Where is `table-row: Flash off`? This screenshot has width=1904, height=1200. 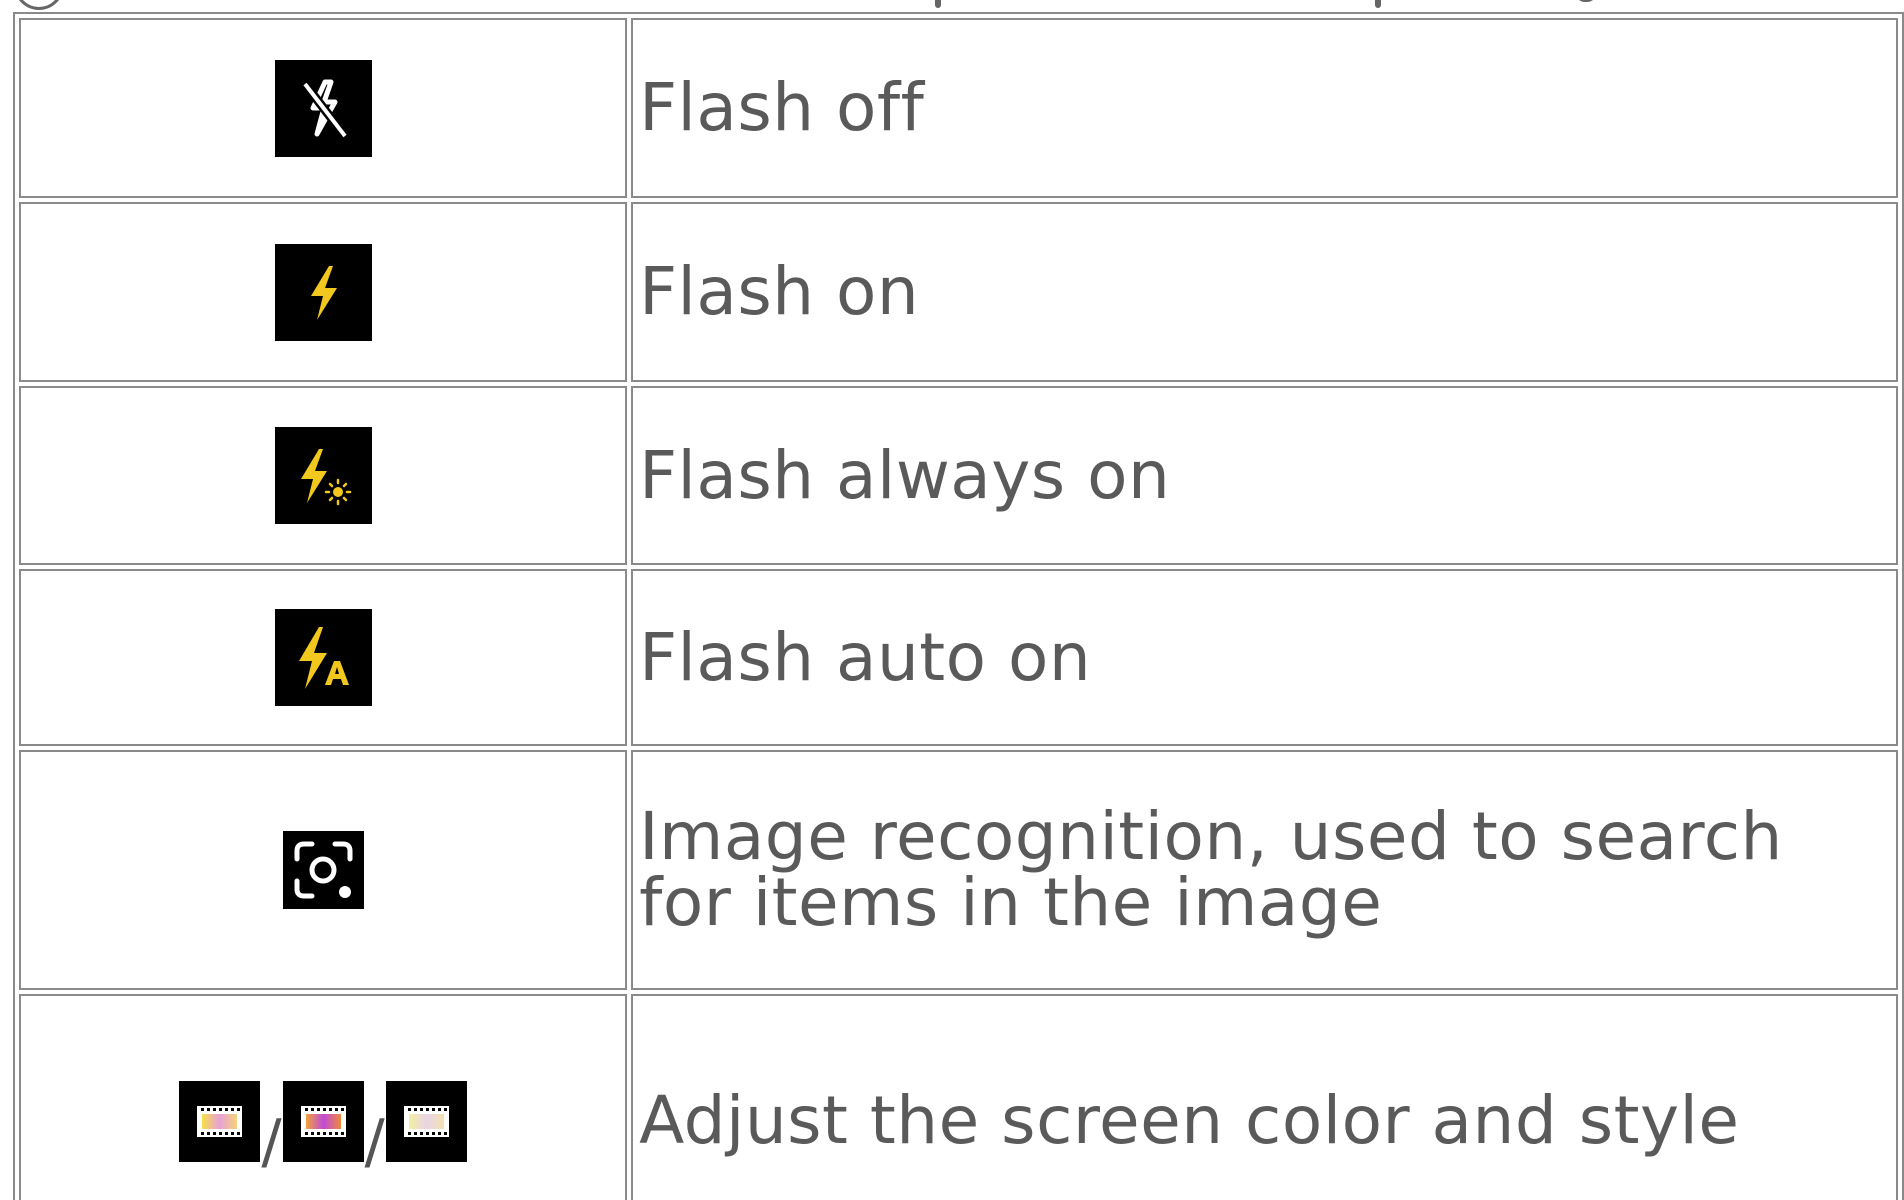
table-row: Flash off is located at coordinates (958, 108).